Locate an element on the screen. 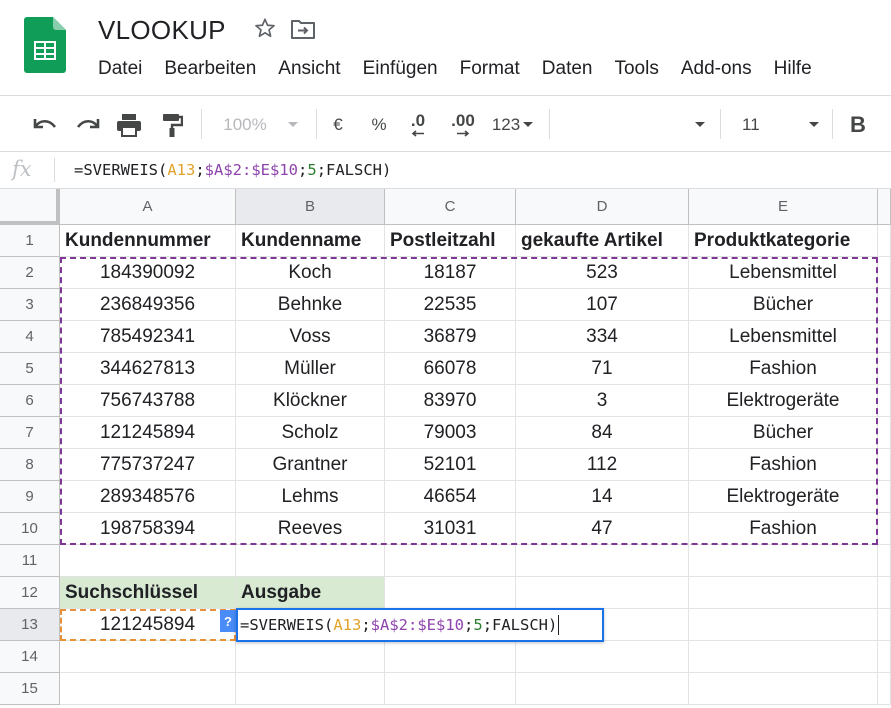  menu-data: Daten is located at coordinates (567, 71).